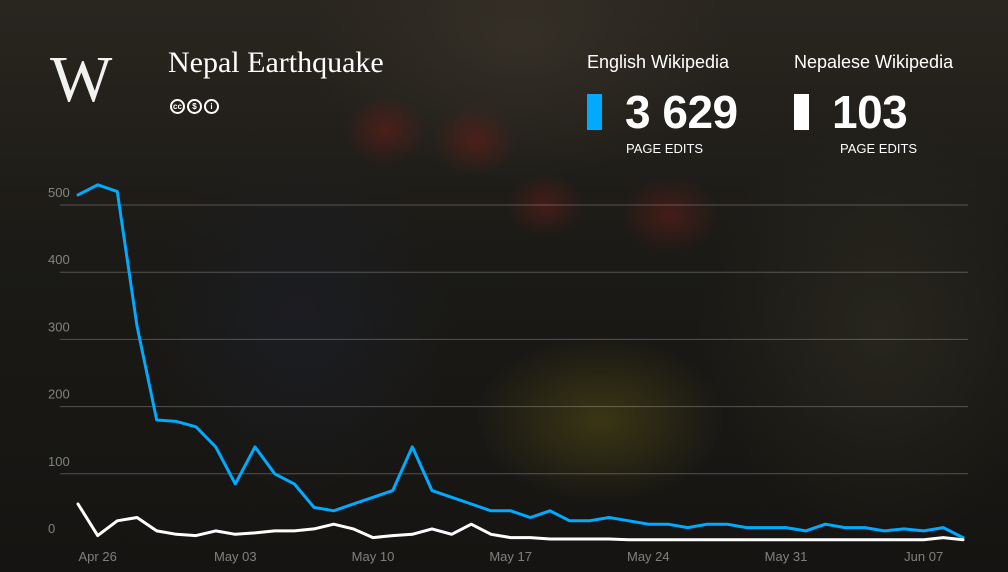  I want to click on x-tick-label: May 10, so click(373, 556).